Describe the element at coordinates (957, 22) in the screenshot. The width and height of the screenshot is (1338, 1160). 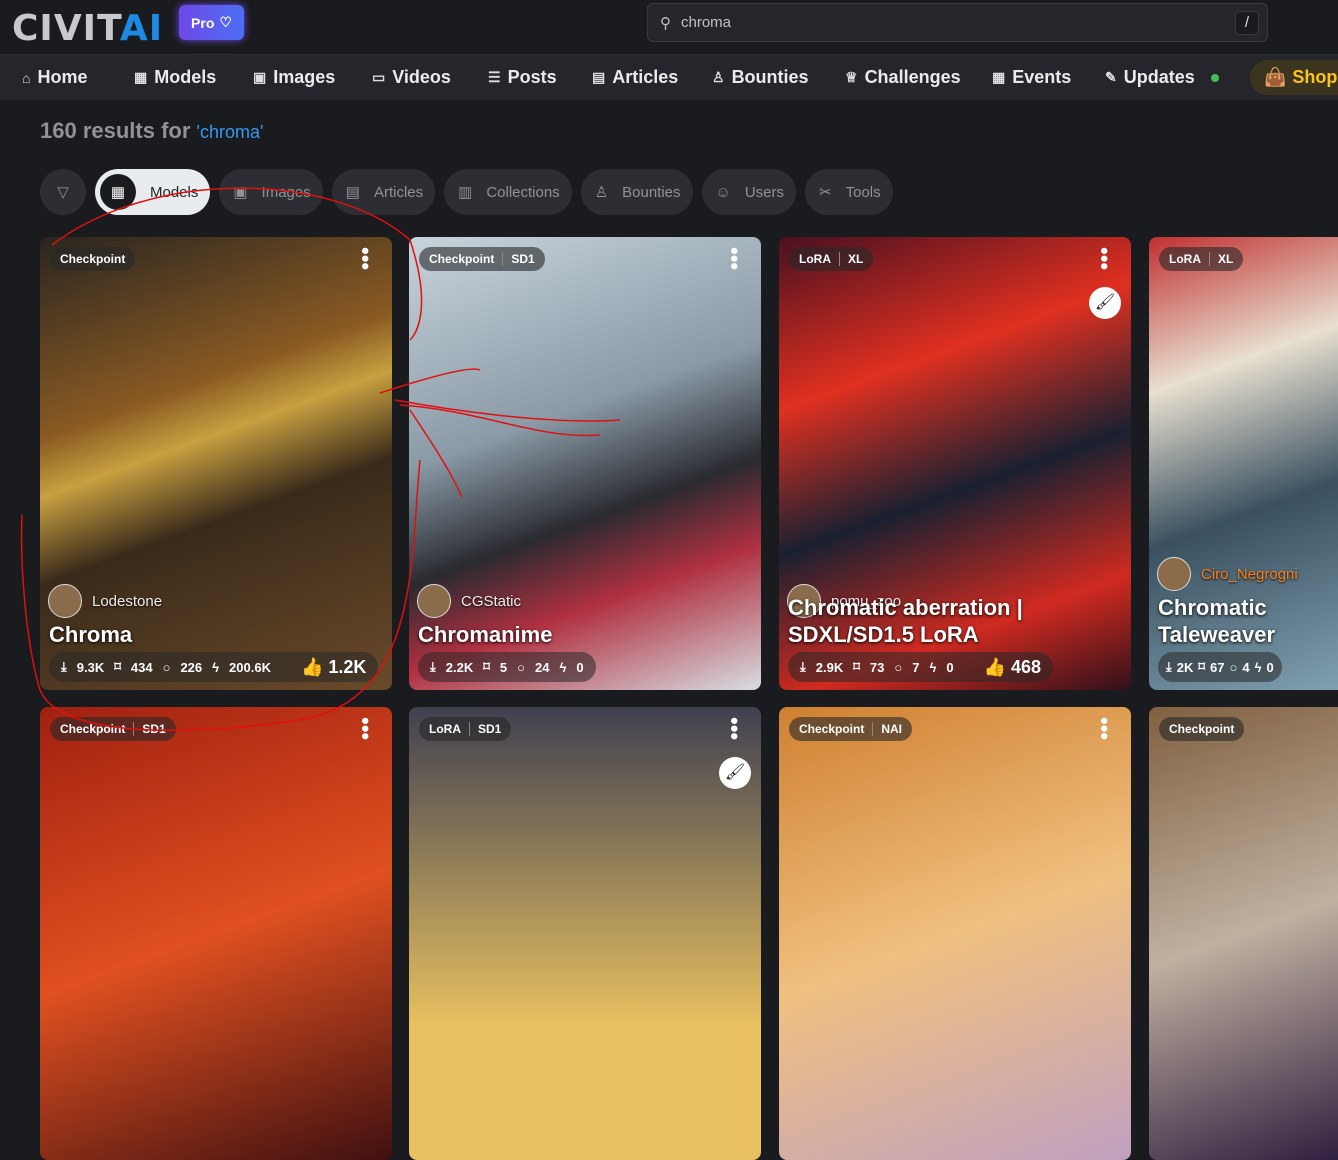
I see `search-input: ⚲ chroma /` at that location.